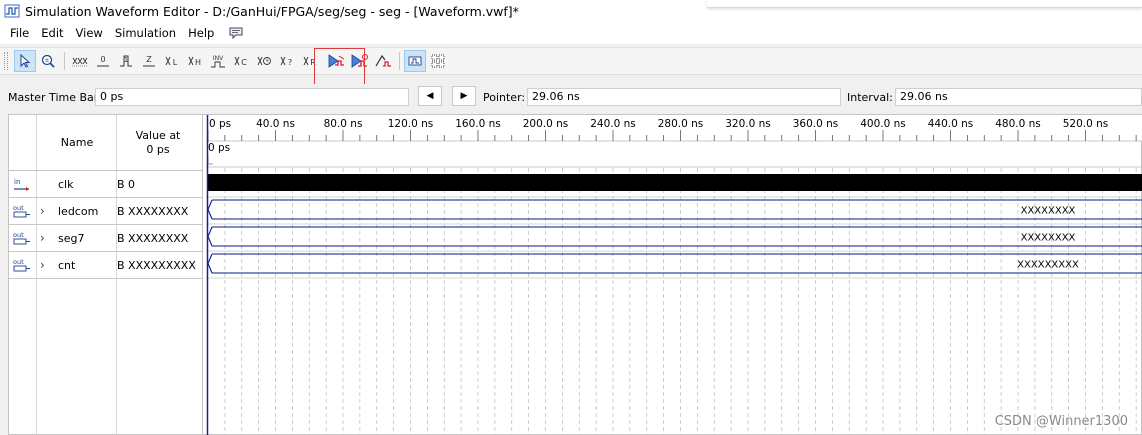 The width and height of the screenshot is (1142, 435). I want to click on value-label: ?, so click(290, 62).